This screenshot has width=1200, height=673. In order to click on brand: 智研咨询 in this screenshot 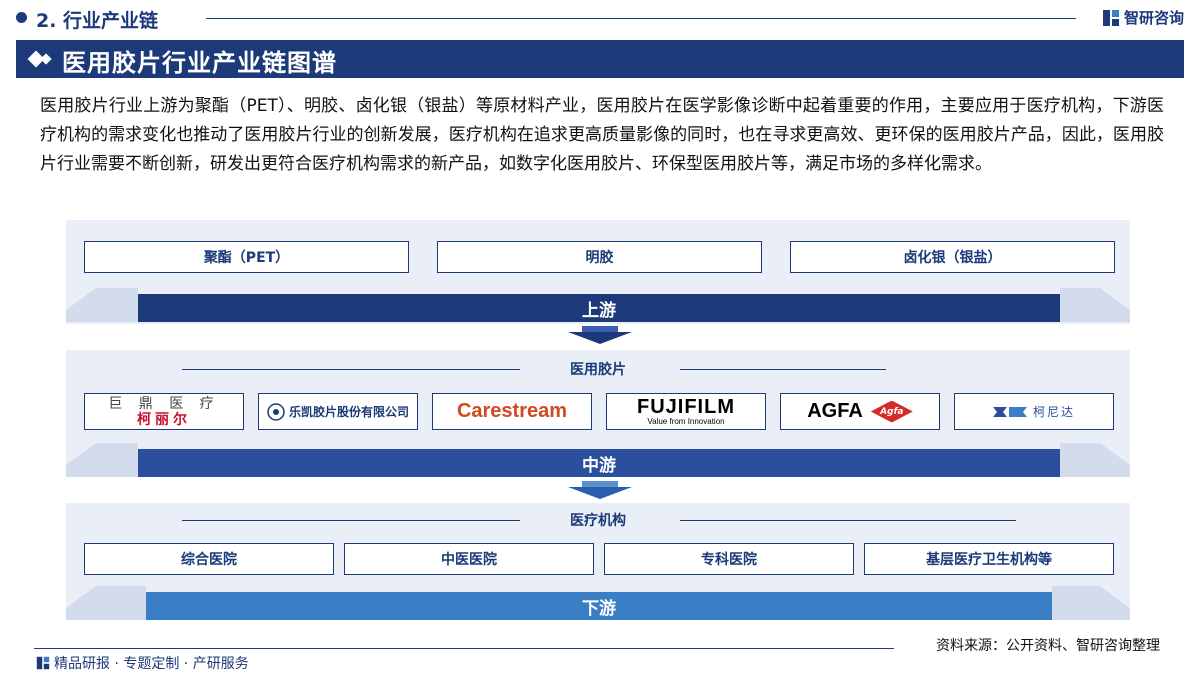, I will do `click(1143, 17)`.